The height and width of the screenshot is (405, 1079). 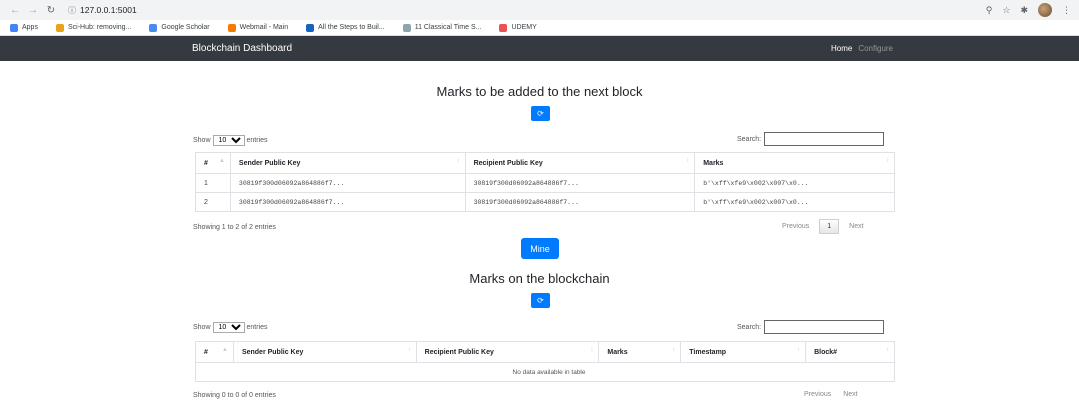 I want to click on address-bar: 127.0.0.1:5001, so click(x=108, y=10).